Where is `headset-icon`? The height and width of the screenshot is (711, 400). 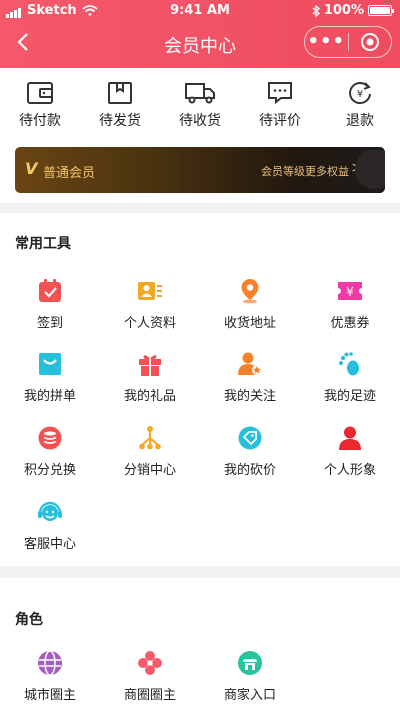 headset-icon is located at coordinates (50, 511).